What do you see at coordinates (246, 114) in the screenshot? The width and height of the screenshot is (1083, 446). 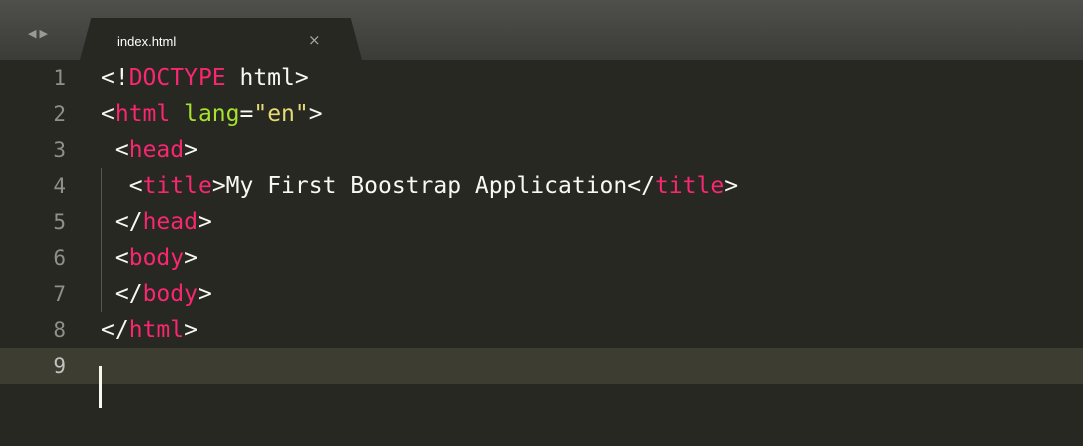 I see `code-token-punc: =` at bounding box center [246, 114].